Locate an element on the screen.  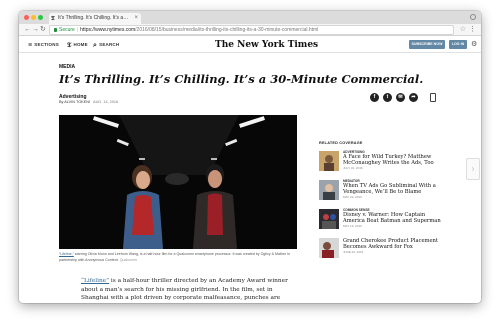
byline-date: AUG. 14, 2016 is located at coordinates (106, 102).